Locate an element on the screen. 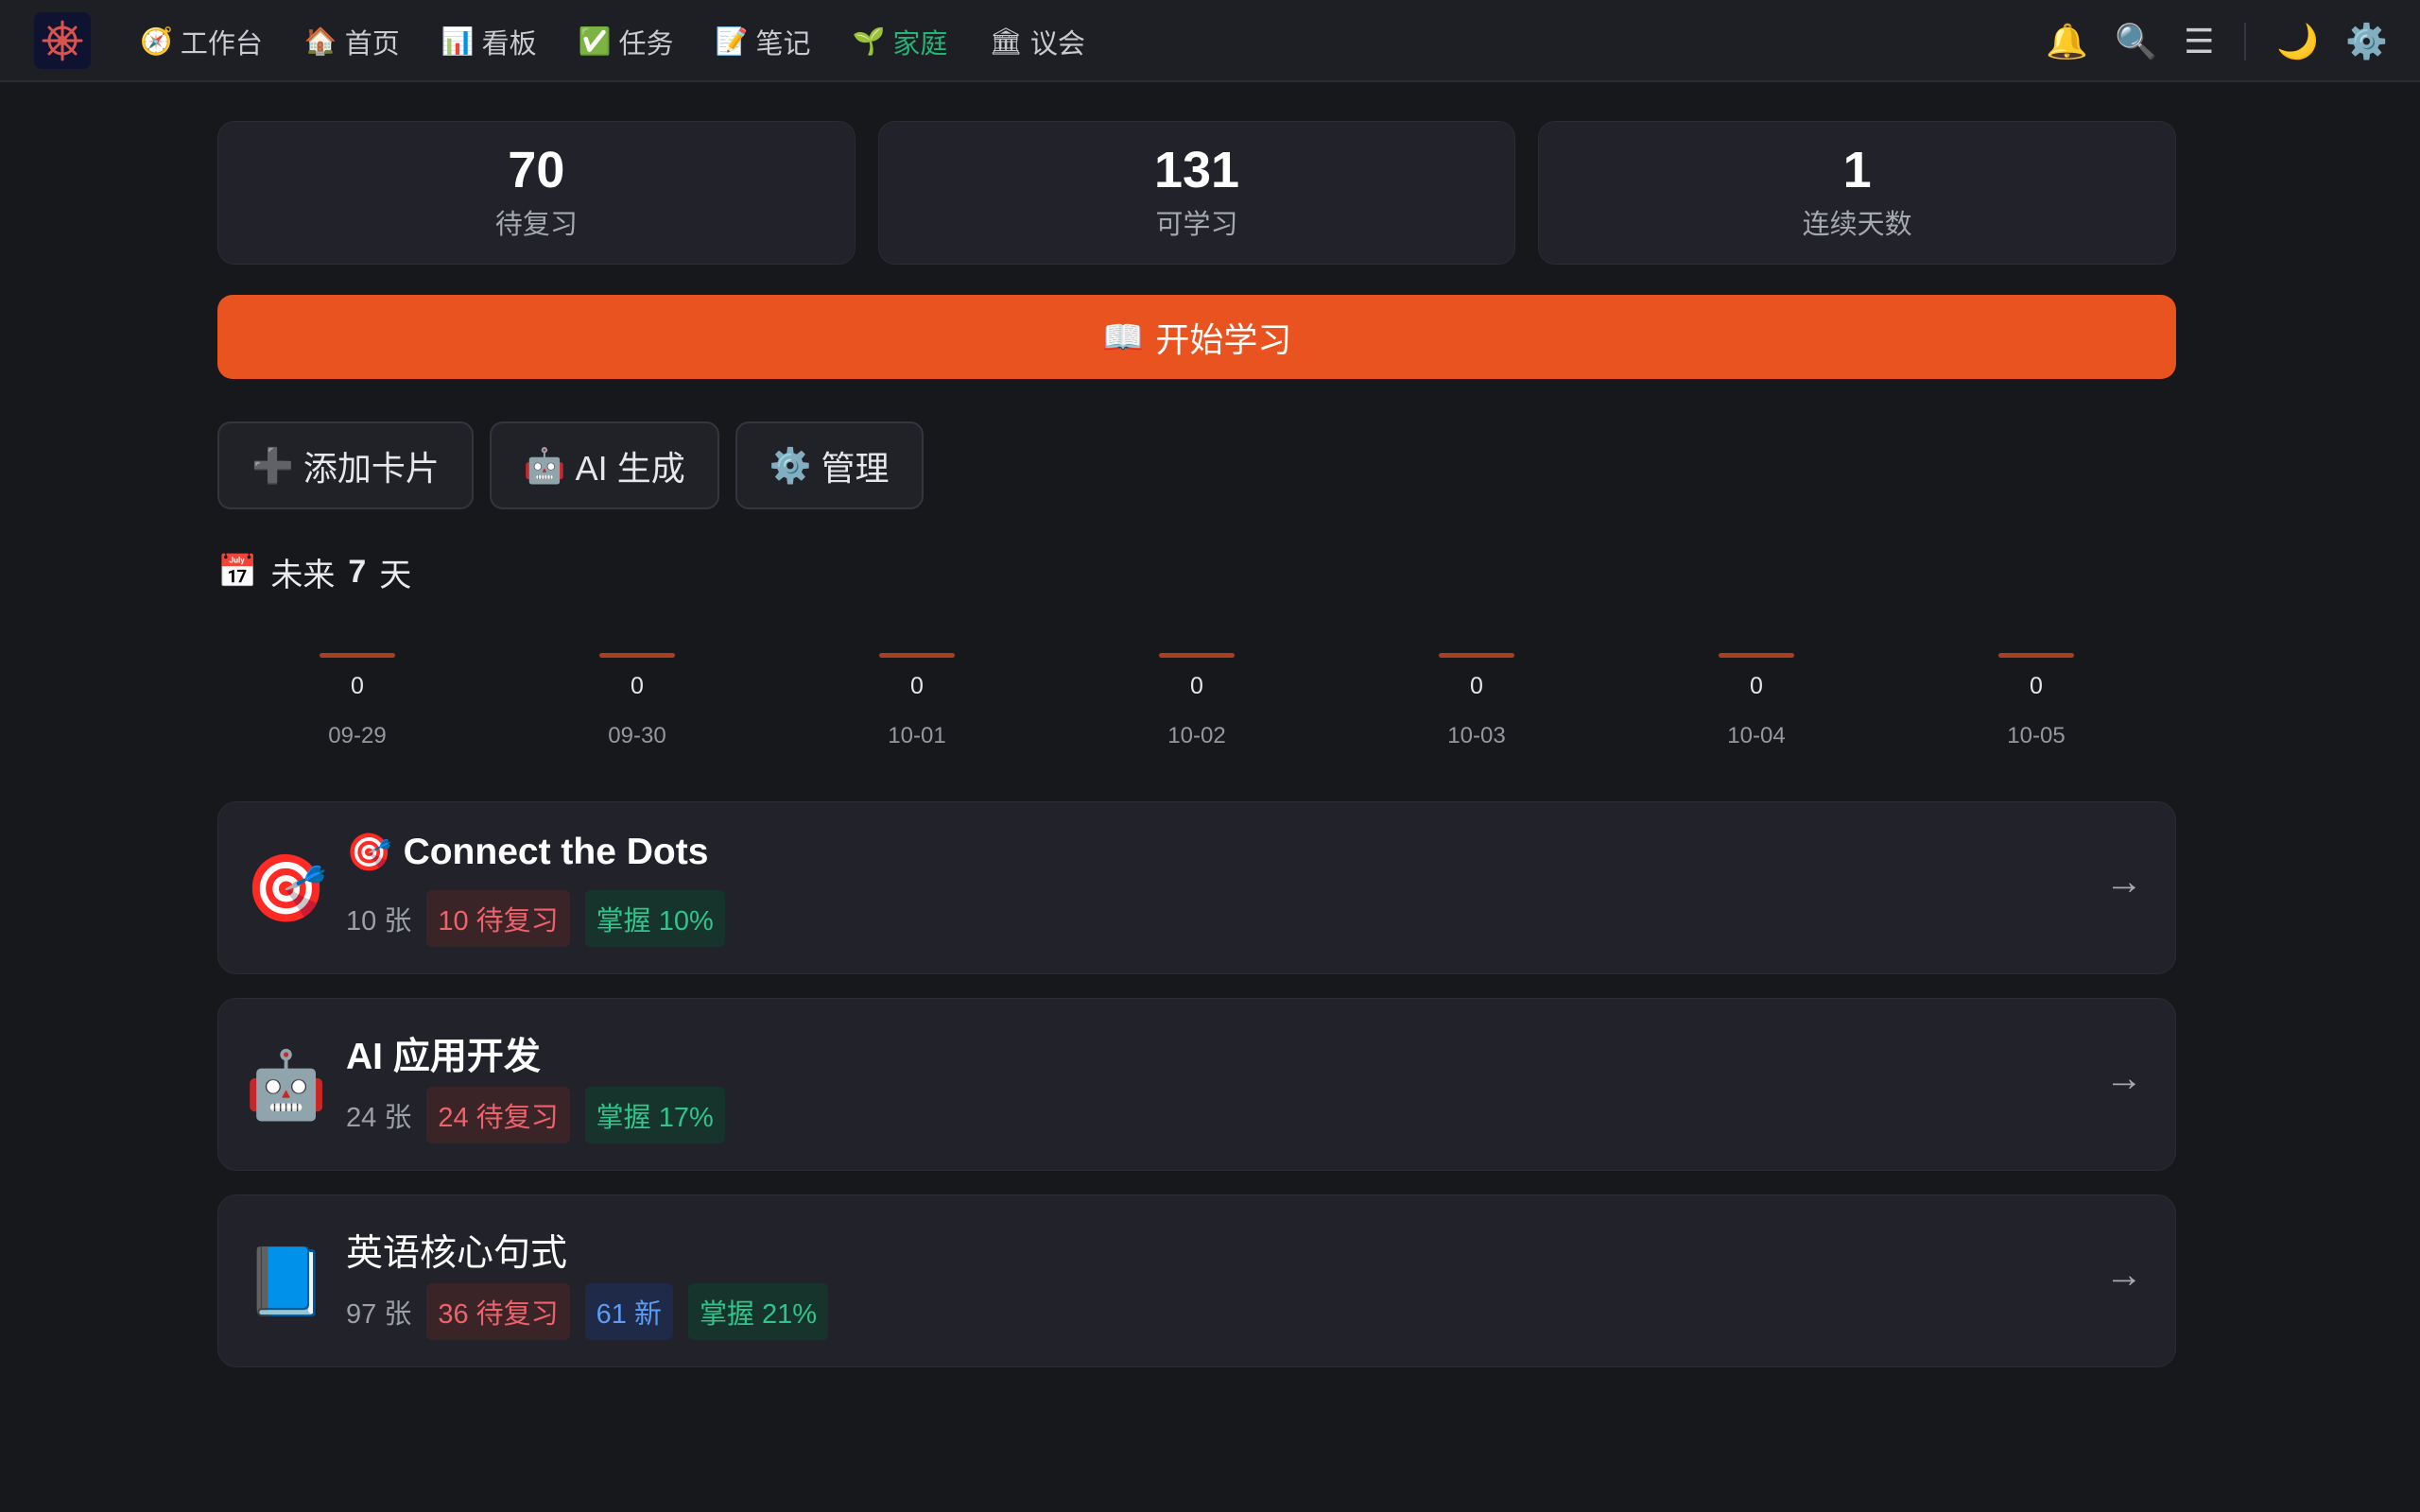  forecast-title: 📅 未来 7 天 is located at coordinates (314, 571).